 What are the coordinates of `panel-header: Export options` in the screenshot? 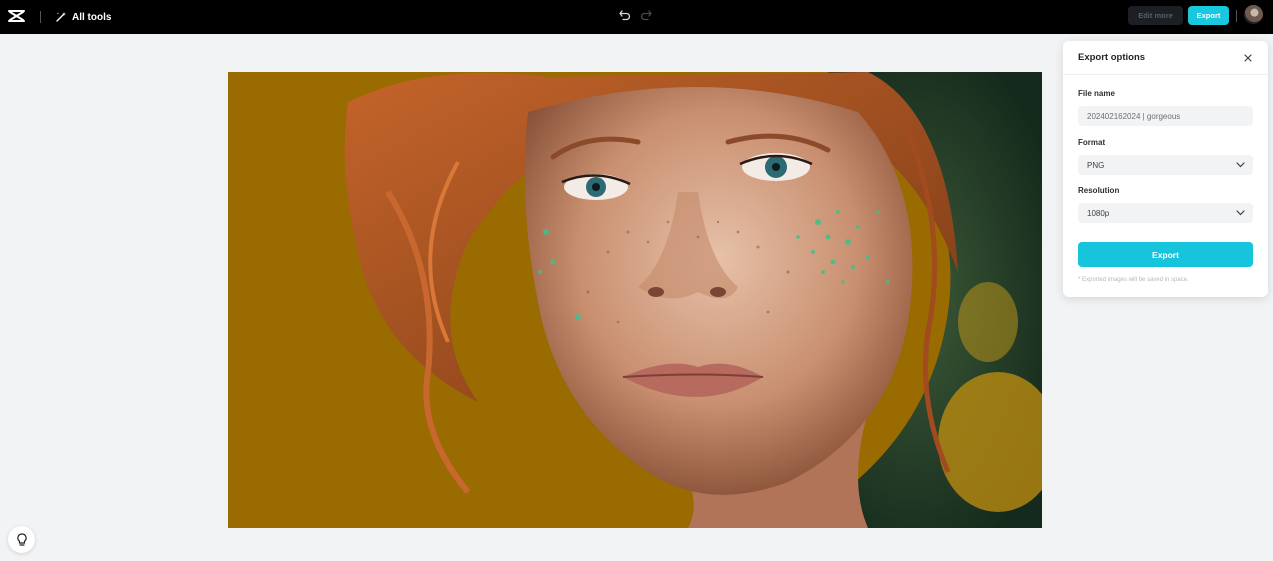 It's located at (1165, 58).